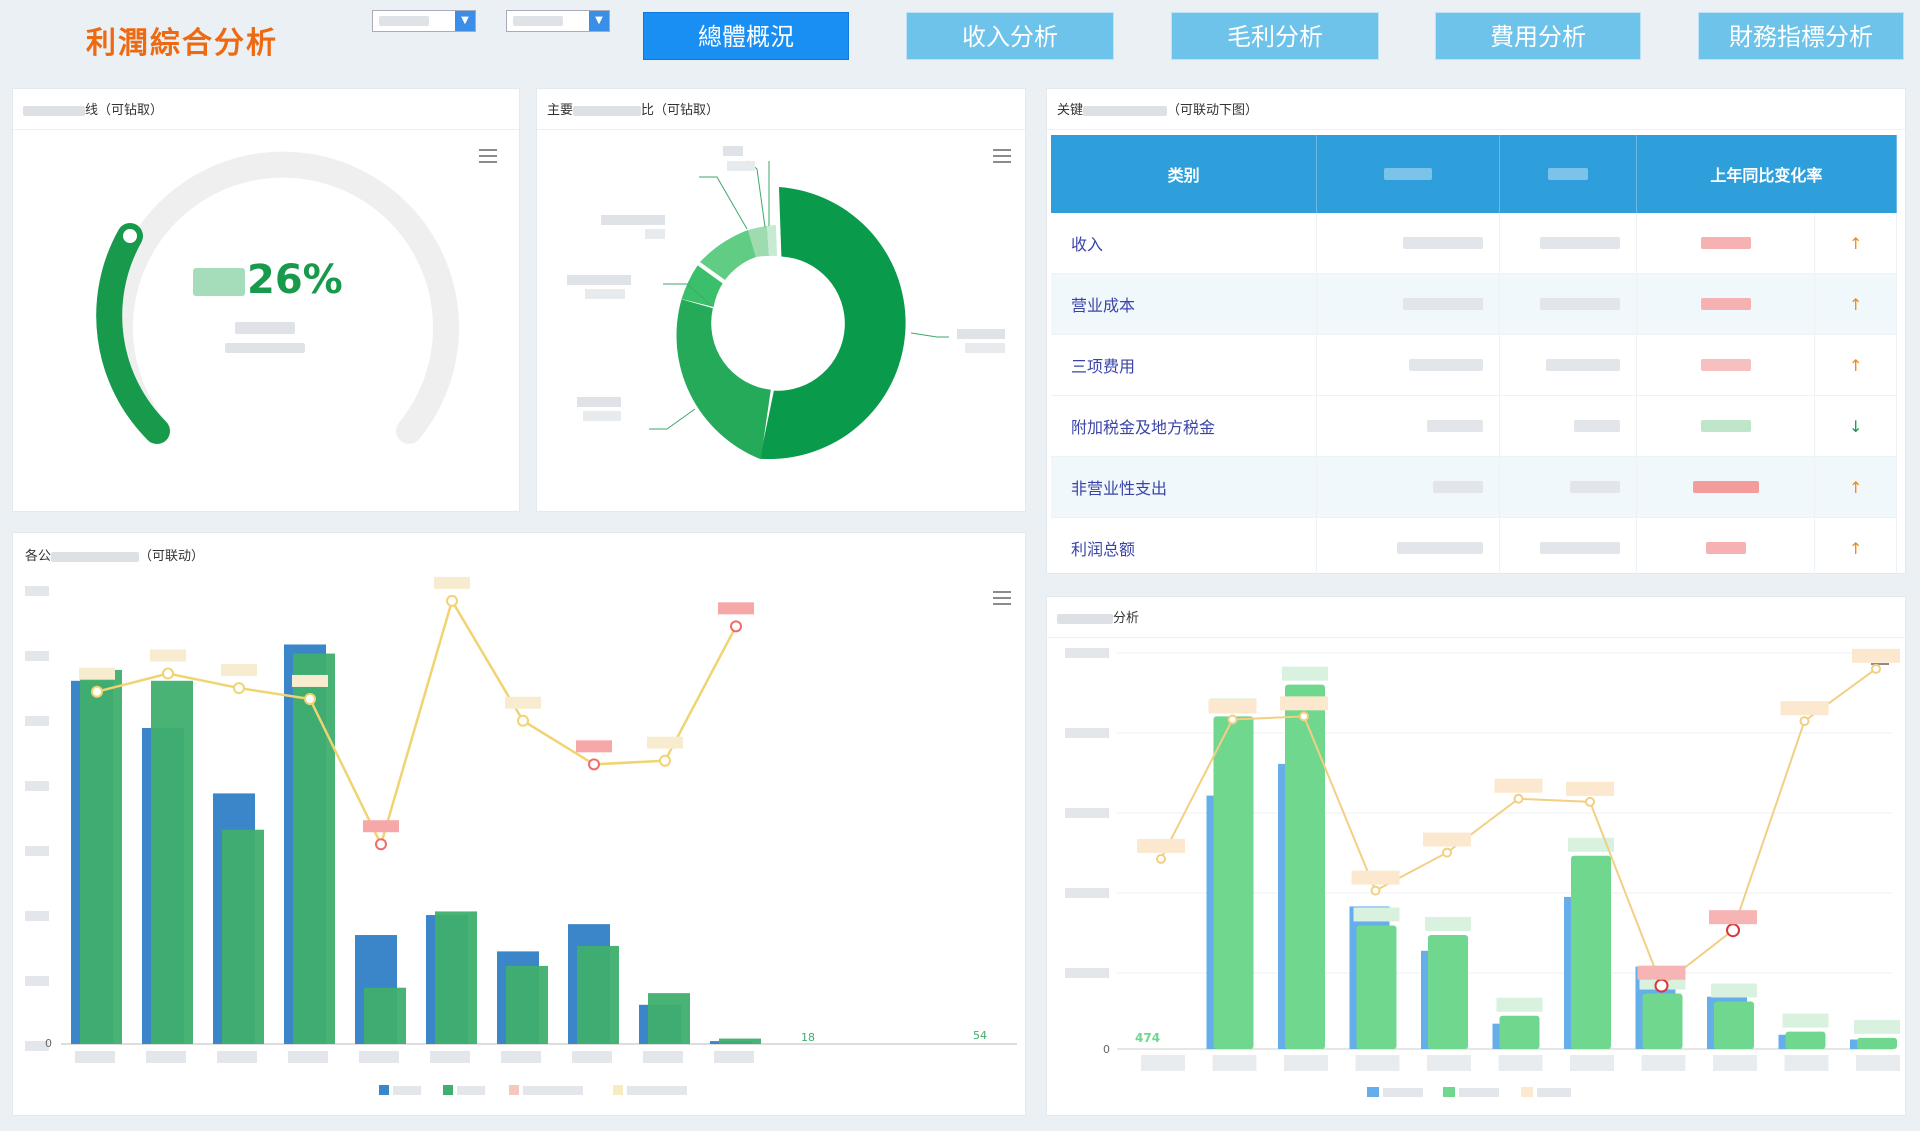 This screenshot has width=1920, height=1131. What do you see at coordinates (746, 36) in the screenshot?
I see `tab-overview: 總體概況` at bounding box center [746, 36].